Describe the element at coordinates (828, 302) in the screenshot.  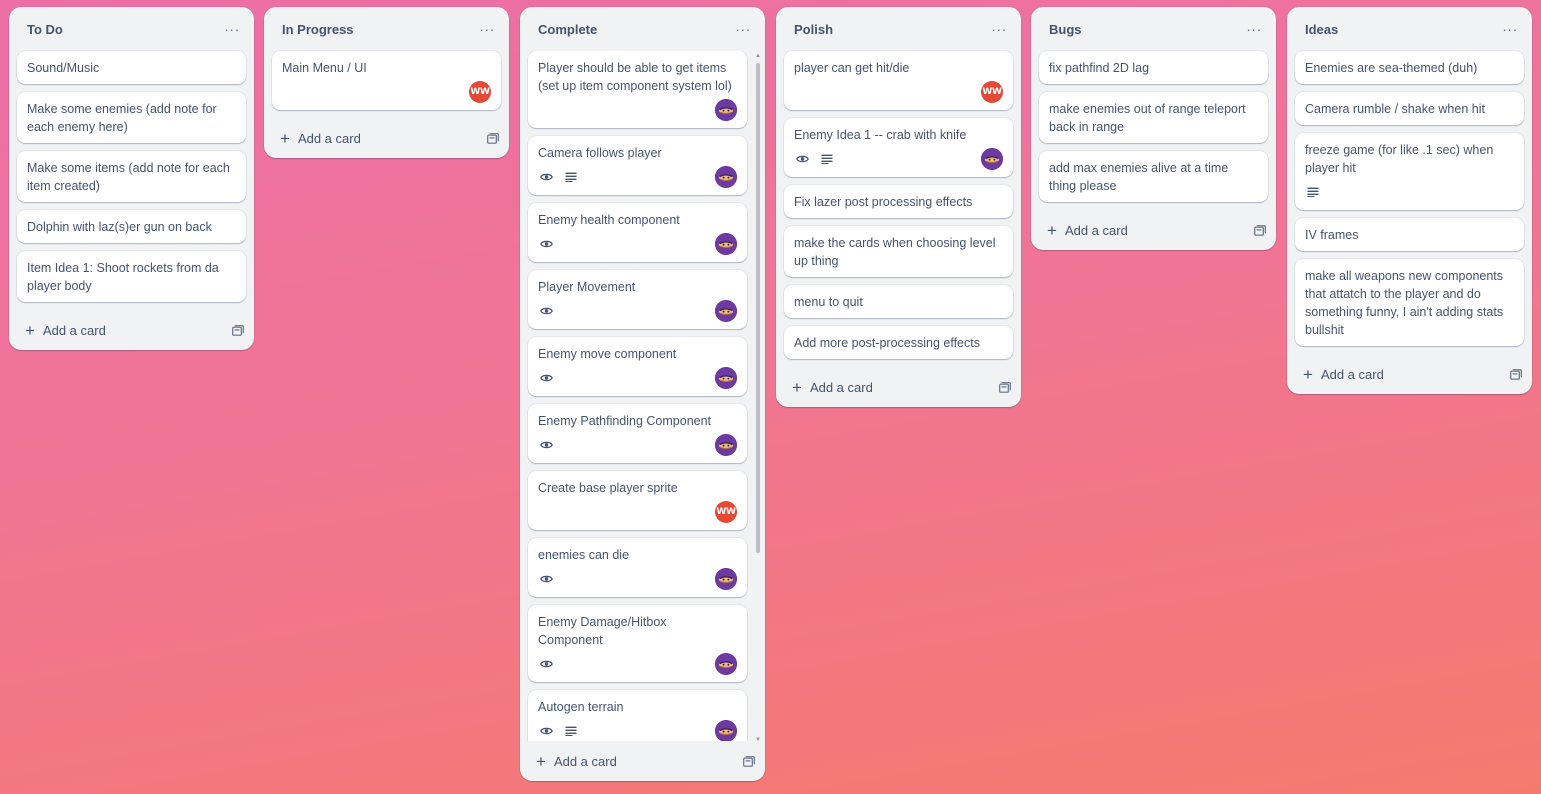
I see `card-title: menu to quit` at that location.